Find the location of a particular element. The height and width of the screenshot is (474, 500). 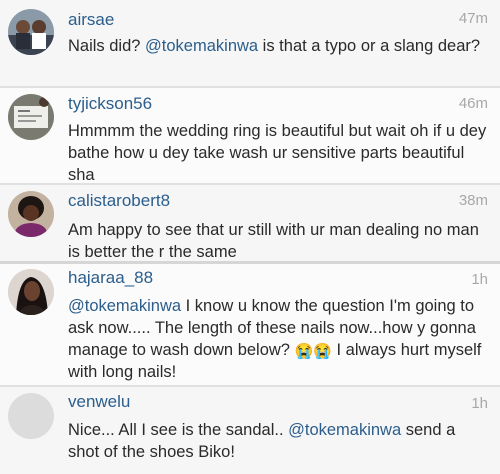

comment-timestamp: 47m is located at coordinates (473, 18).